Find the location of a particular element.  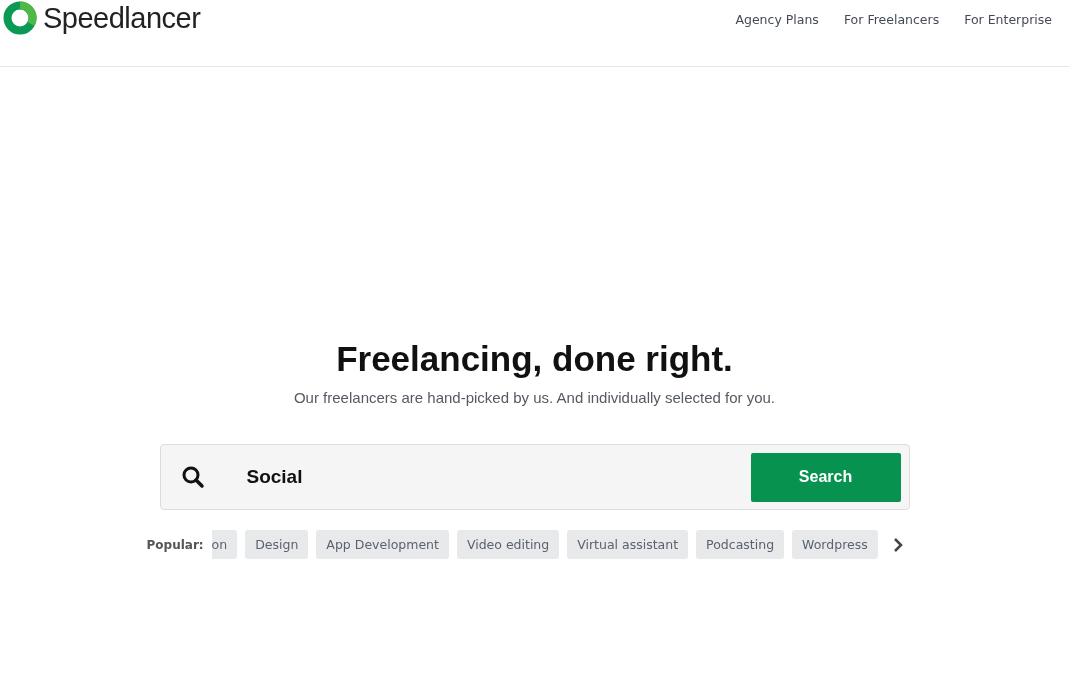

tag-chip: Design is located at coordinates (277, 544).